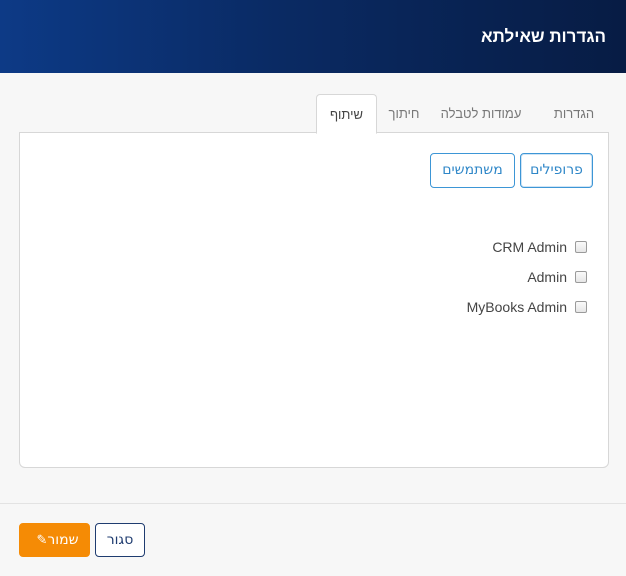 This screenshot has width=626, height=576. What do you see at coordinates (481, 113) in the screenshot?
I see `tab-table-columns: עמודות לטבלה` at bounding box center [481, 113].